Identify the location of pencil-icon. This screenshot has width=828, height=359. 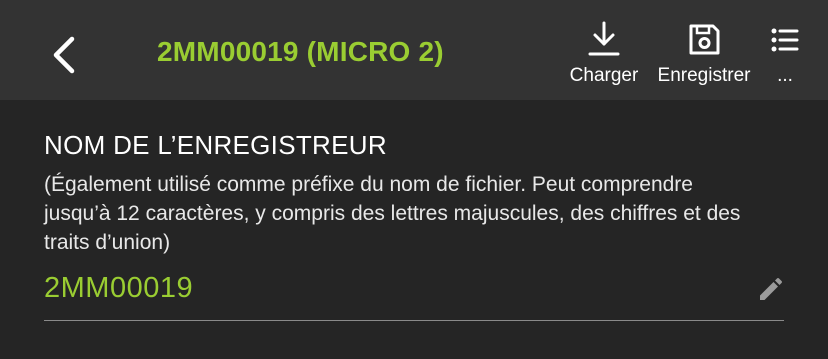
(770, 290).